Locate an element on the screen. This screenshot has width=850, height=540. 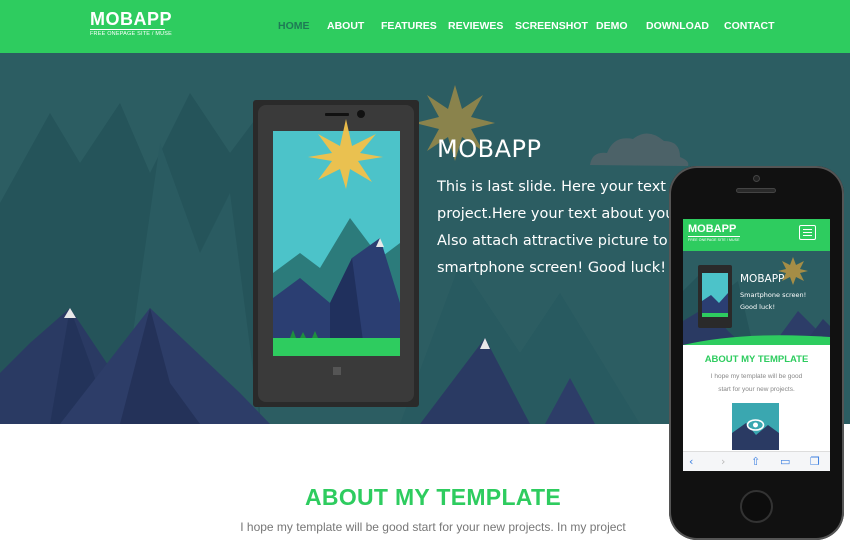
nav-screenshot: SCREENSHOT is located at coordinates (551, 26).